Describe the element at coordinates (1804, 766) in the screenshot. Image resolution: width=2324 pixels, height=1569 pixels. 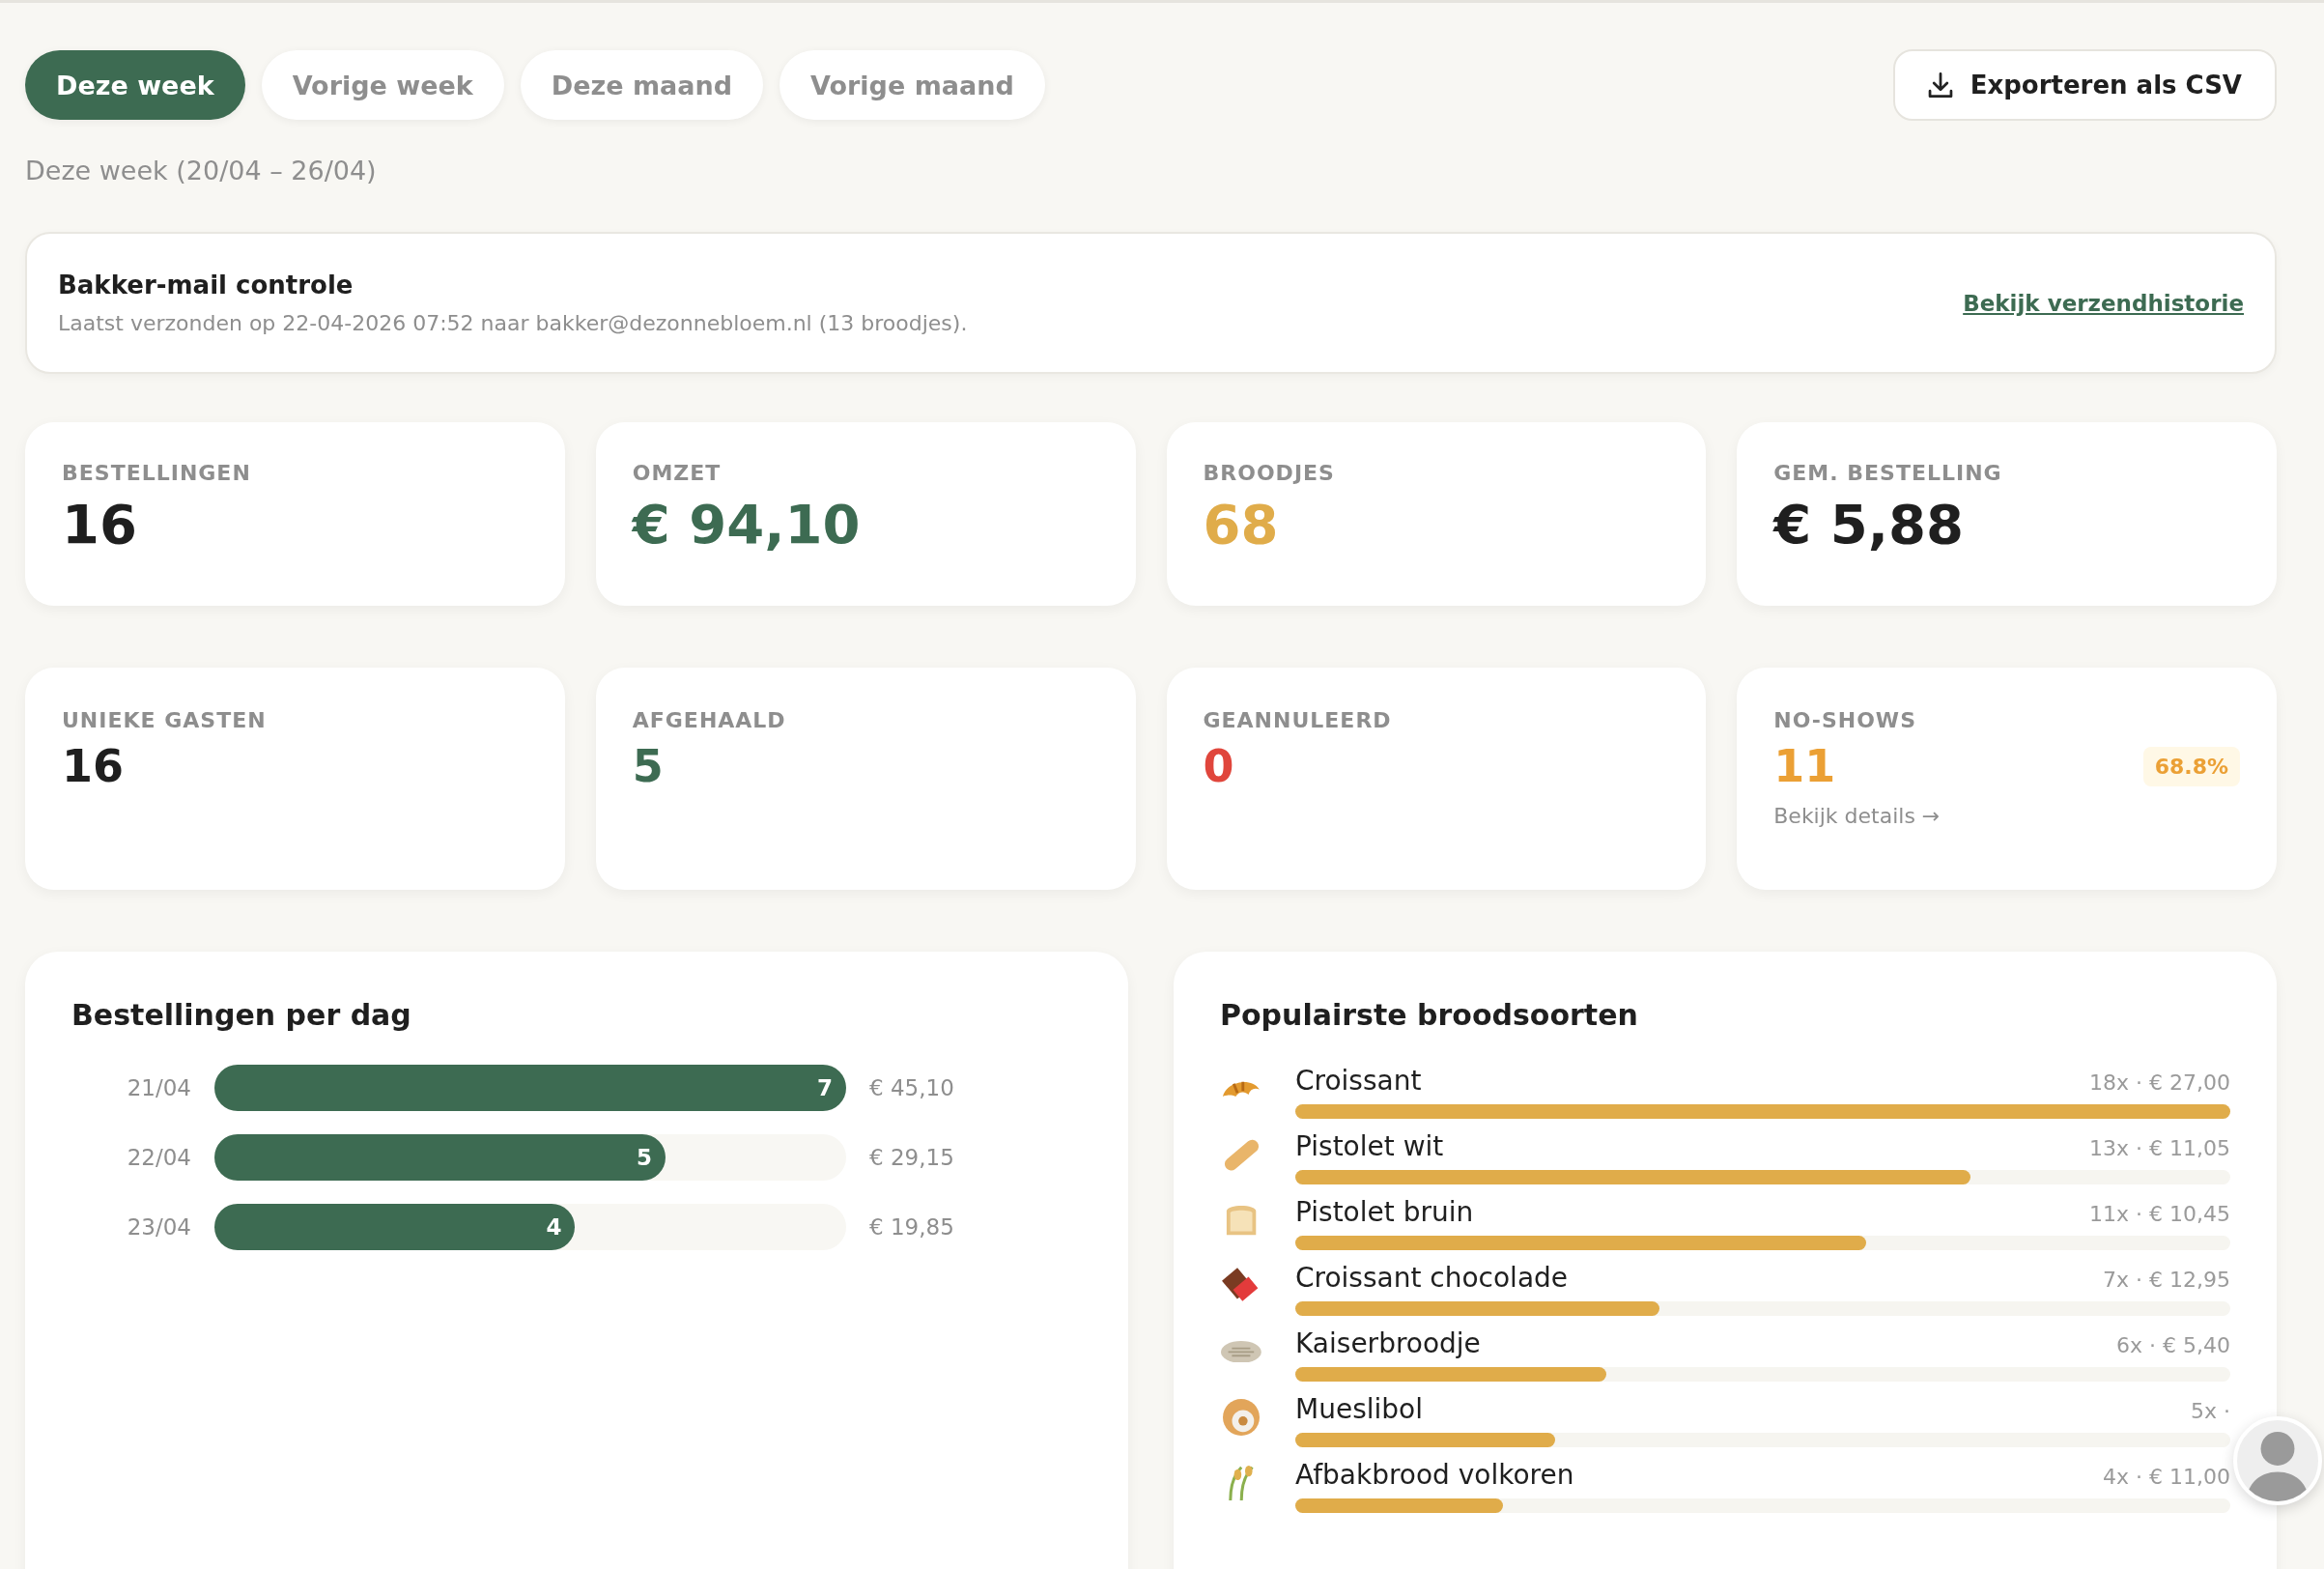
I see `stat-value: 11` at that location.